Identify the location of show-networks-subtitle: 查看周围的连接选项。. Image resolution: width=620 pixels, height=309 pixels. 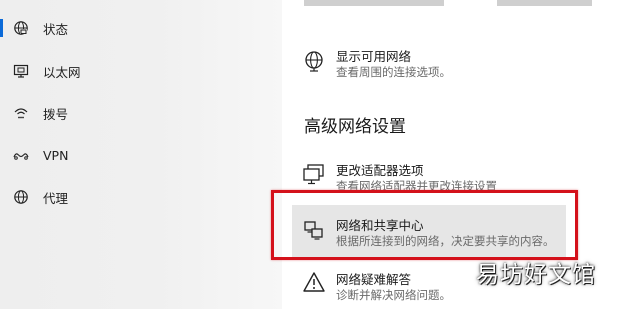
(393, 72).